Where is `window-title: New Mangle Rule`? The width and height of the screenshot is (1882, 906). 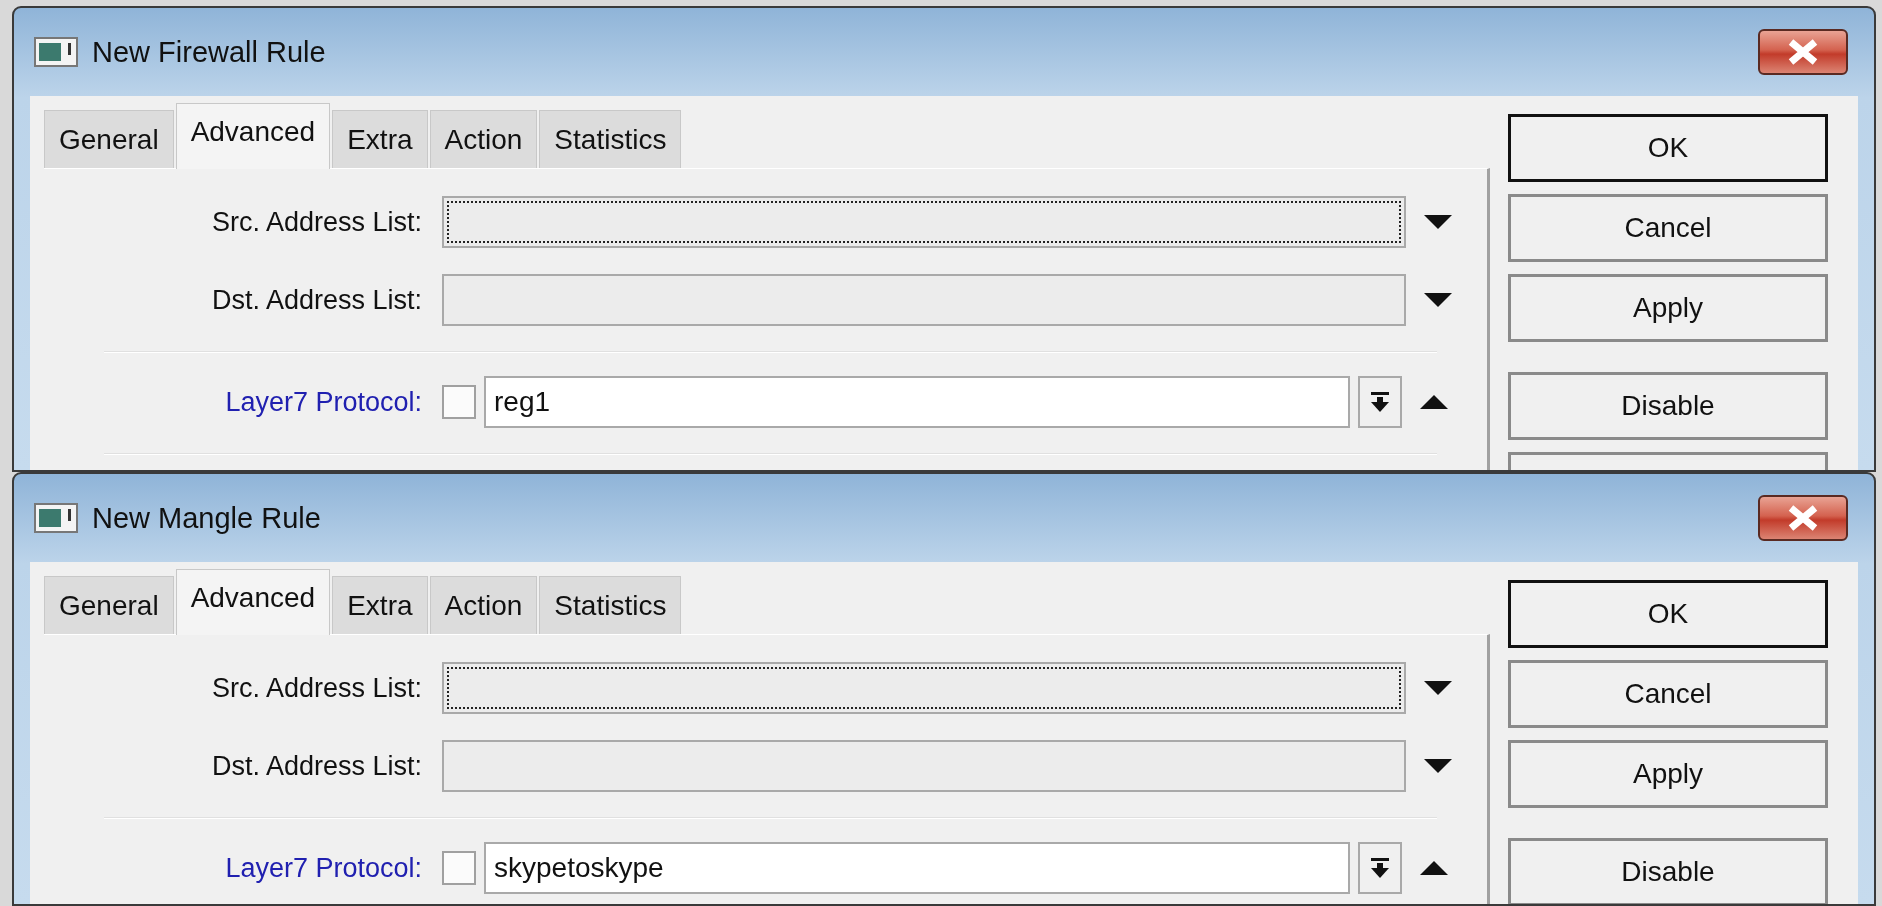
window-title: New Mangle Rule is located at coordinates (207, 518).